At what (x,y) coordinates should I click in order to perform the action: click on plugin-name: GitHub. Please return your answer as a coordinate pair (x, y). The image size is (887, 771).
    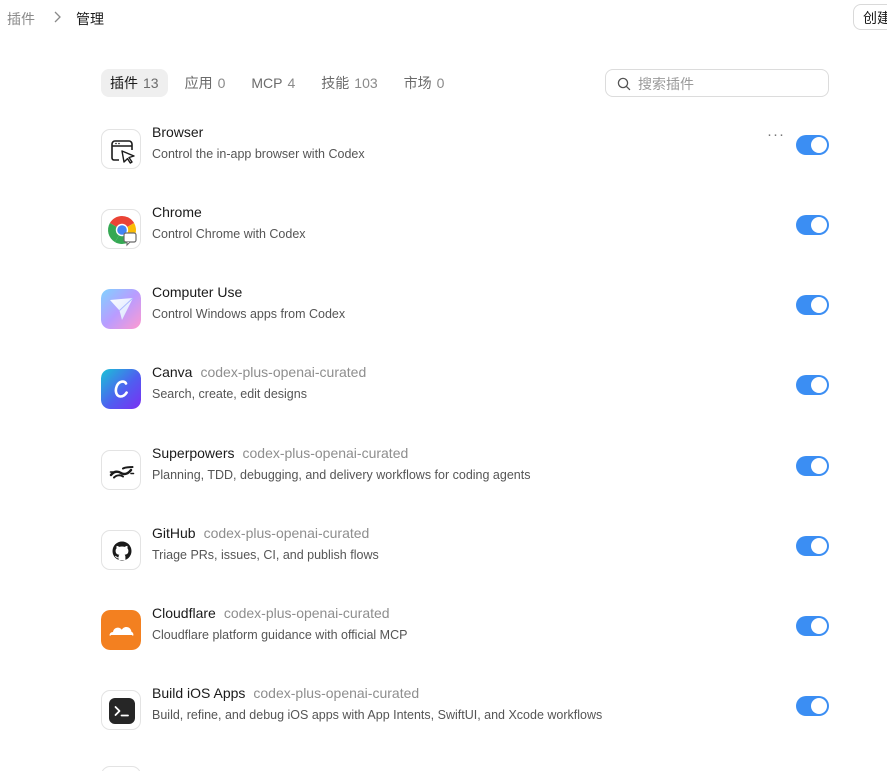
    Looking at the image, I should click on (174, 533).